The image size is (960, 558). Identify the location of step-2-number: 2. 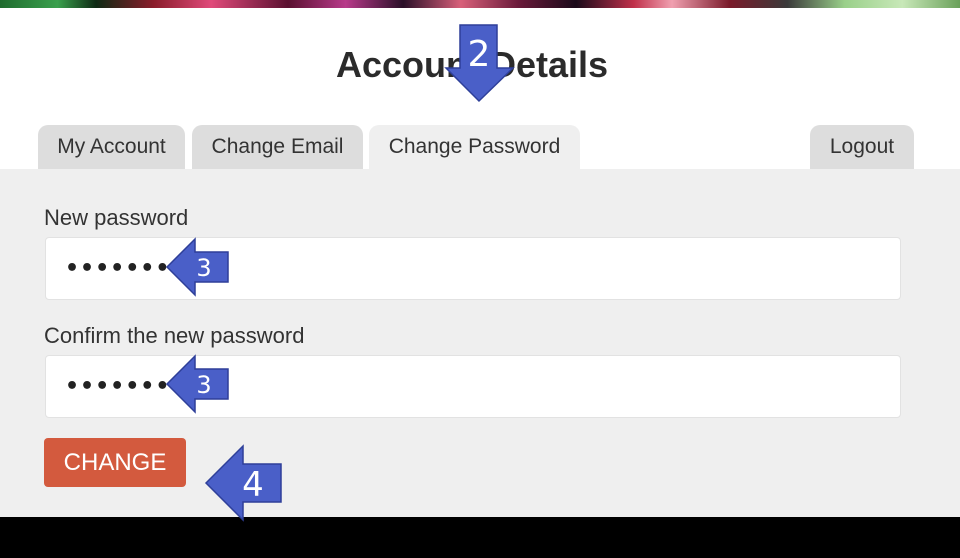
(479, 54).